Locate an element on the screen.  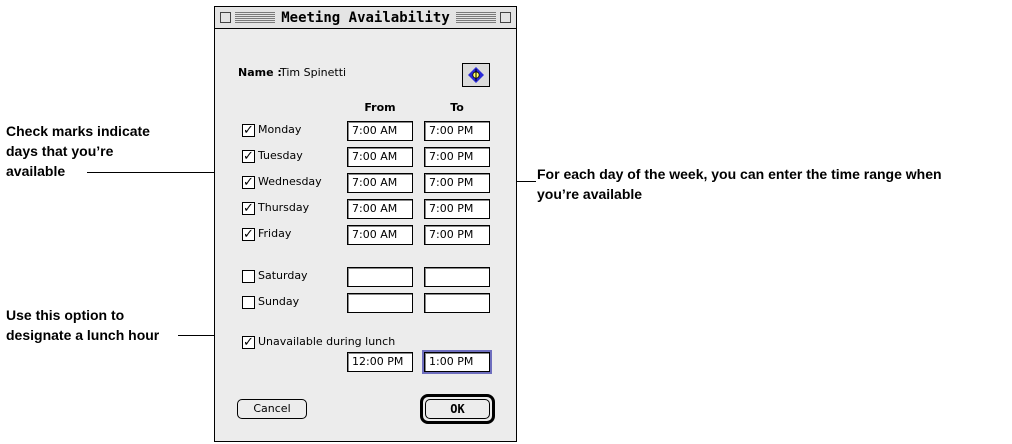
checkbox-friday: ✓ is located at coordinates (248, 234).